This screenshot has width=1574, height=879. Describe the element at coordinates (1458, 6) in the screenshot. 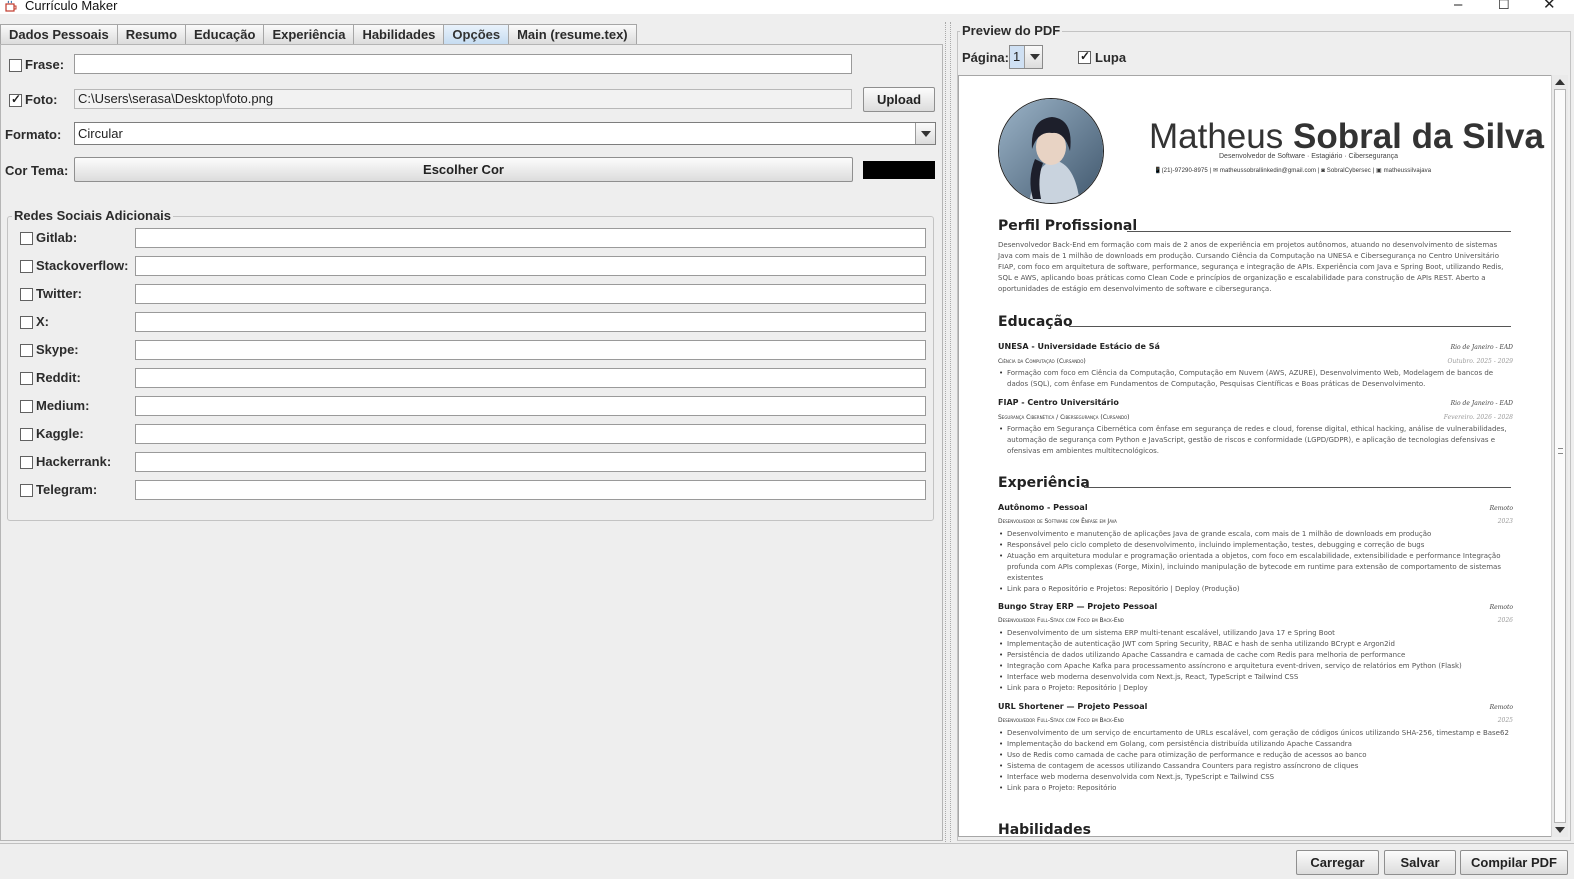

I see `minimize-button: –` at that location.